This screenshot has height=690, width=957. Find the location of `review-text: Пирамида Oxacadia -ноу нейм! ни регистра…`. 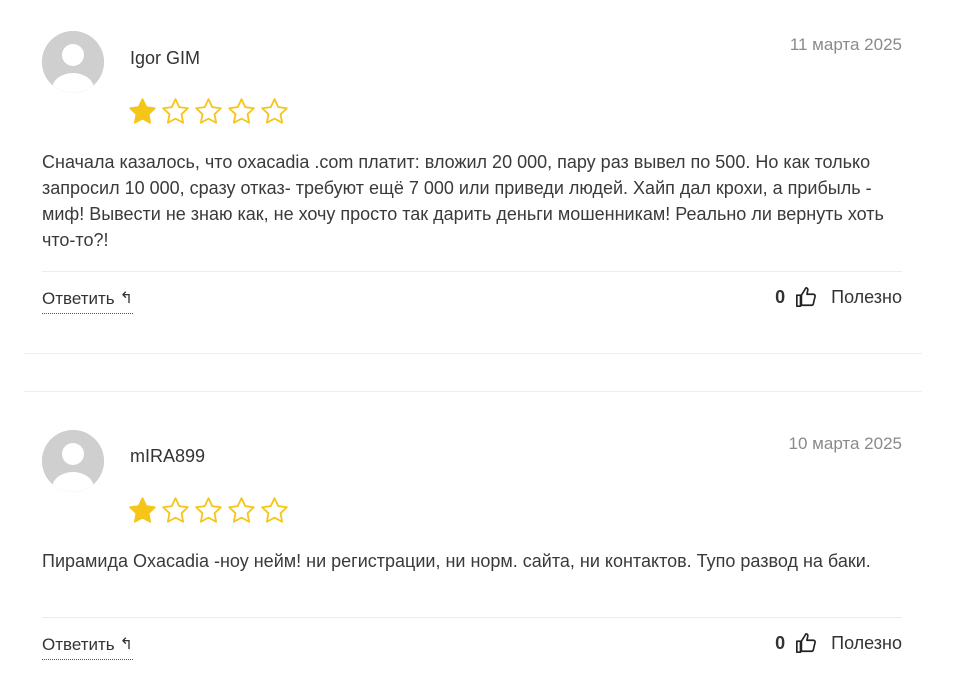

review-text: Пирамида Oxacadia -ноу нейм! ни регистра… is located at coordinates (456, 561).